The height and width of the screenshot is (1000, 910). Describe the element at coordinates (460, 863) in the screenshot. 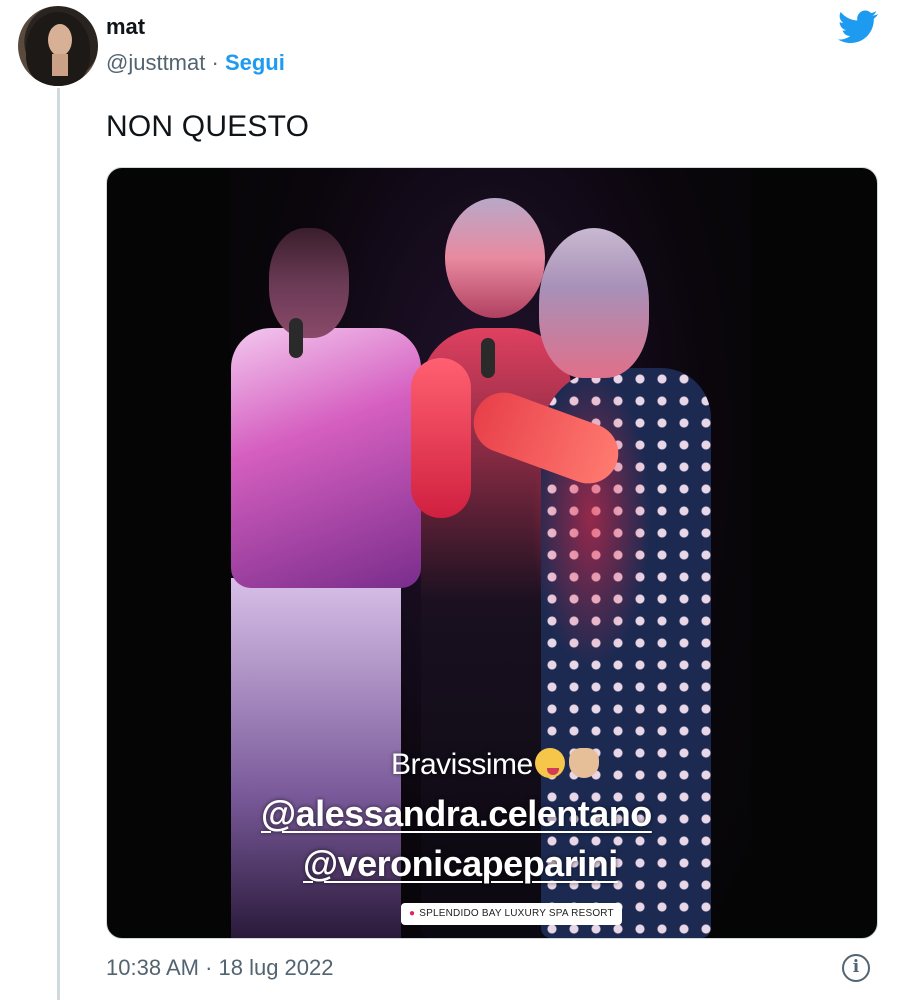

I see `story-mention-2: @veronicapeparini` at that location.